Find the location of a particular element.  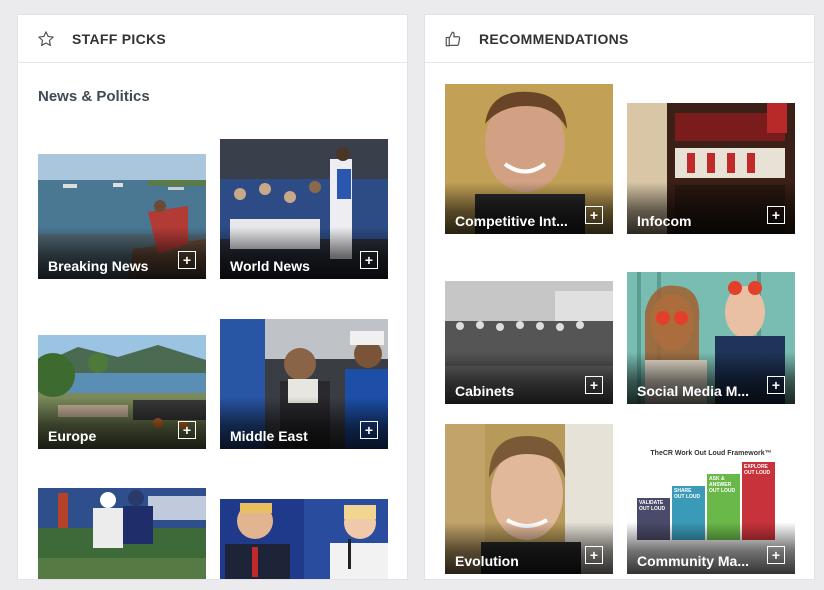

recommendations-title: RECOMMENDATIONS is located at coordinates (554, 38).